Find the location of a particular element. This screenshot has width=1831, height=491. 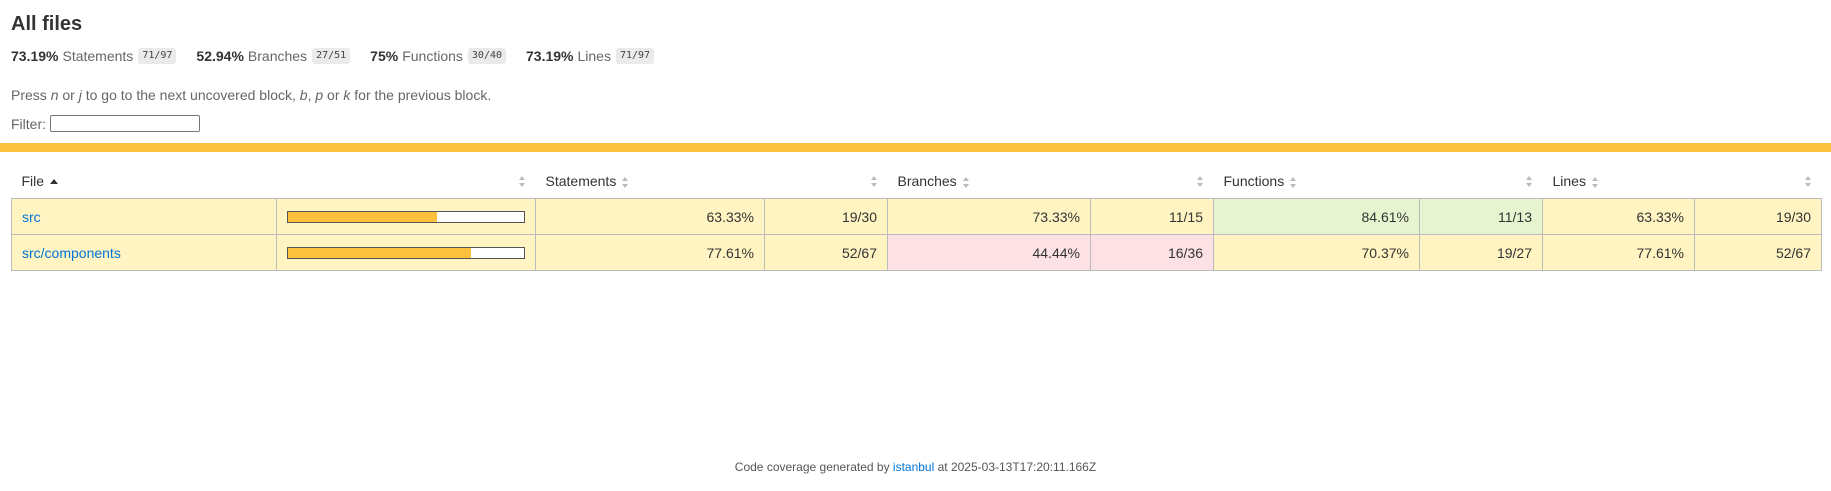

branches-pct: 73.33% is located at coordinates (989, 216).